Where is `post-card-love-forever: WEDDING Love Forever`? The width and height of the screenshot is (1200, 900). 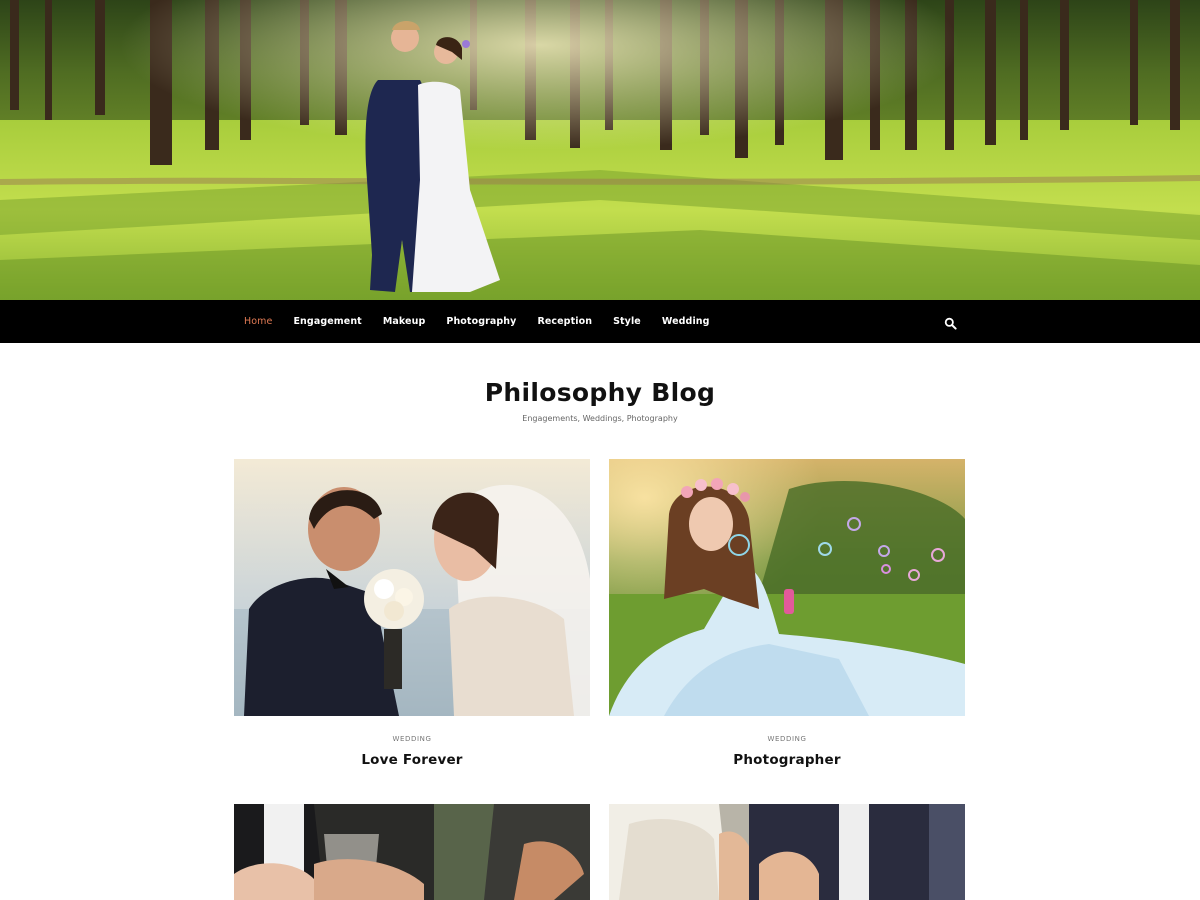
post-card-love-forever: WEDDING Love Forever is located at coordinates (412, 613).